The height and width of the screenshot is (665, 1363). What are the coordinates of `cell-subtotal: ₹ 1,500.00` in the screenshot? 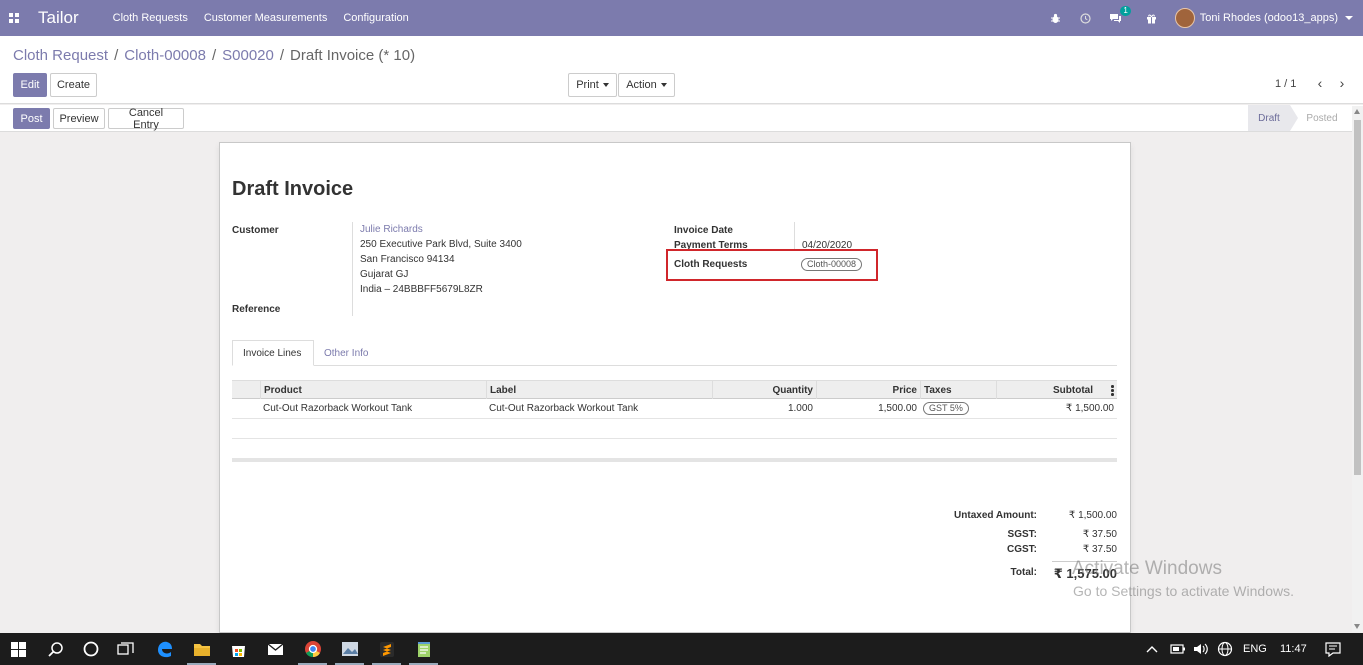 It's located at (1089, 408).